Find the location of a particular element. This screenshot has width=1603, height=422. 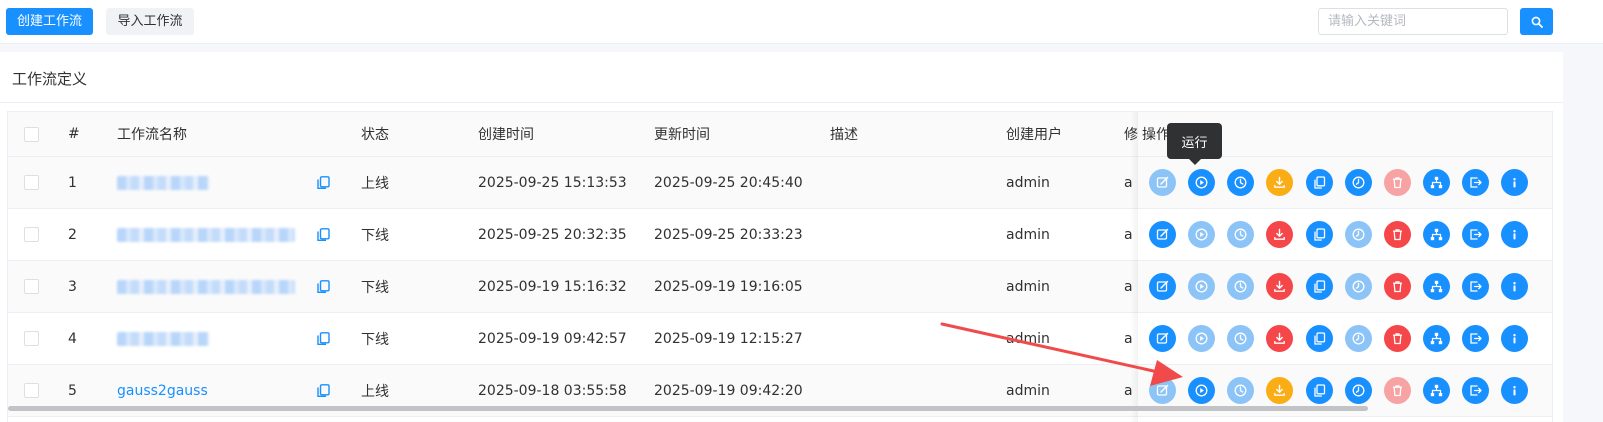

horizontal-scrollbar is located at coordinates (688, 408).